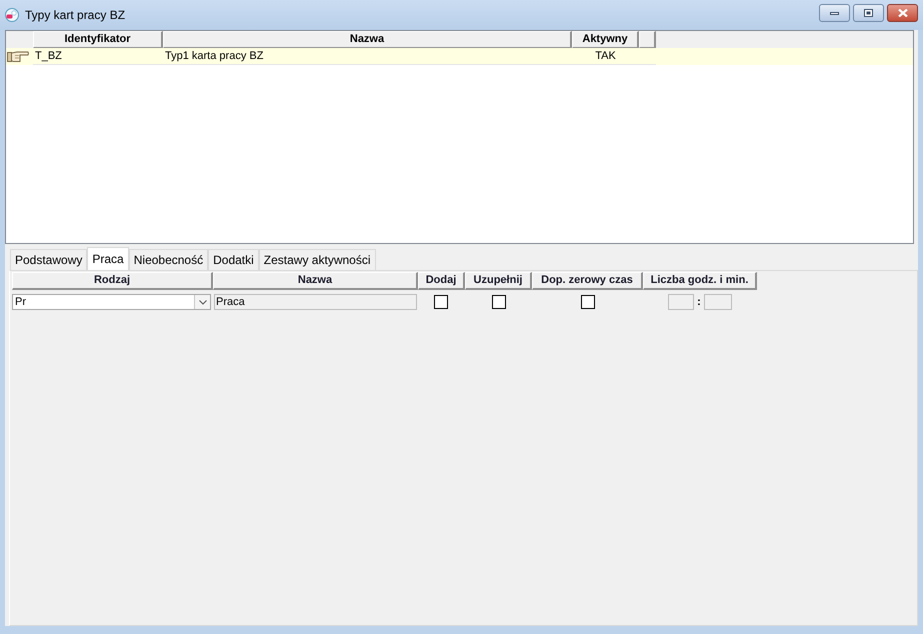  I want to click on dropdown-button, so click(202, 302).